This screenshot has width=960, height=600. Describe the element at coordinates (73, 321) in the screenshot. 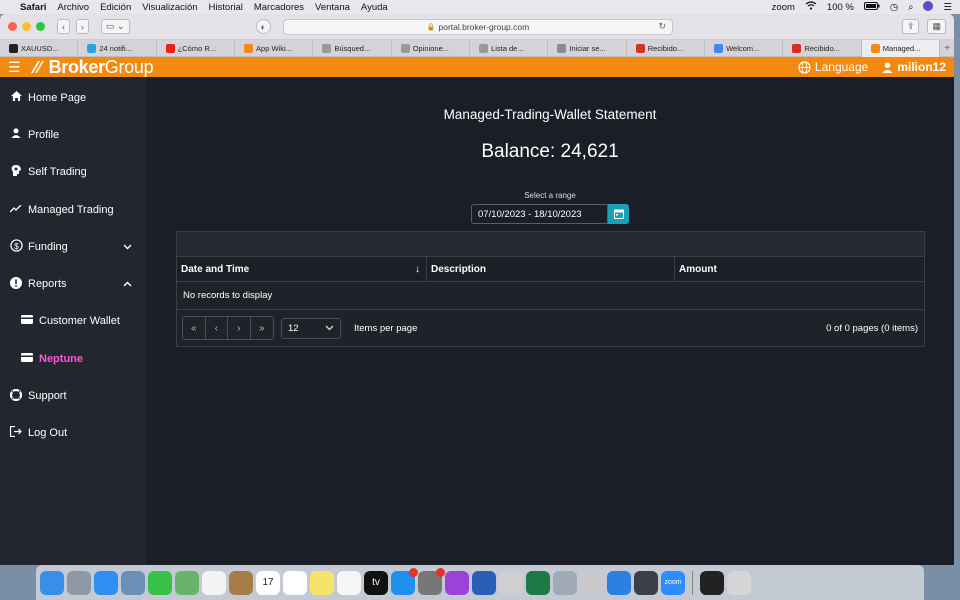

I see `sidebar-item-customer-wallet: Customer Wallet` at that location.